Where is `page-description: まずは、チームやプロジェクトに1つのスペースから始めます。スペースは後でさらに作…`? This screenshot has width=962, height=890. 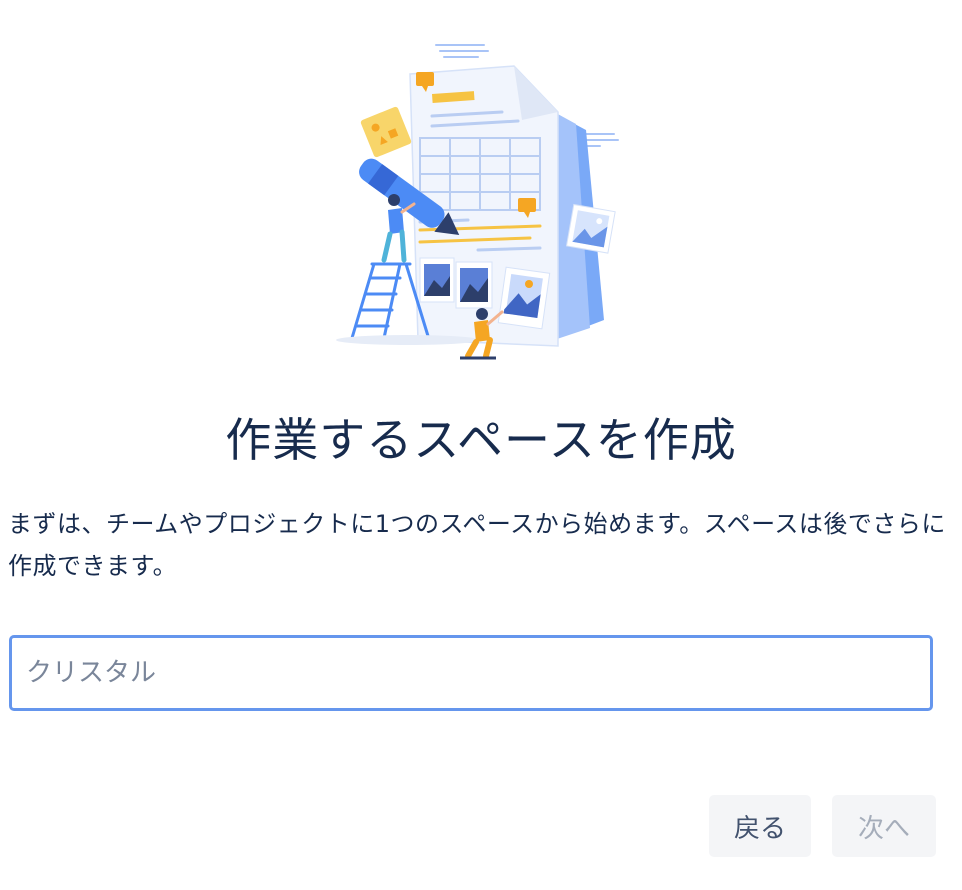 page-description: まずは、チームやプロジェクトに1つのスペースから始めます。スペースは後でさらに作… is located at coordinates (477, 545).